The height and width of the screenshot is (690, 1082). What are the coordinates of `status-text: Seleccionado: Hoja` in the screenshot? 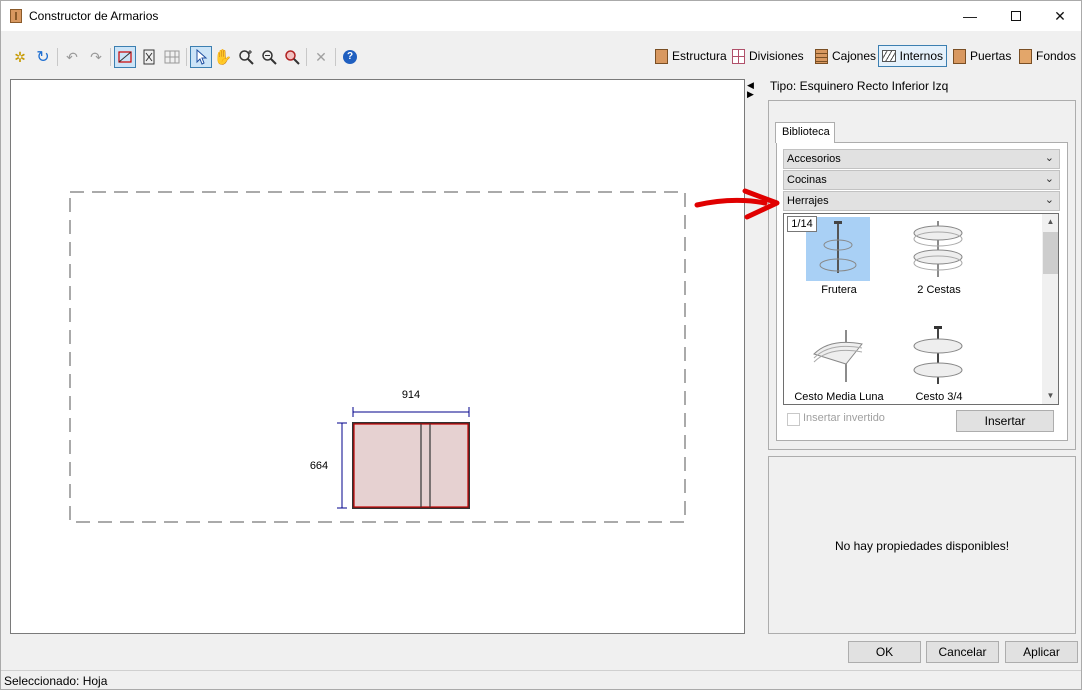 It's located at (56, 681).